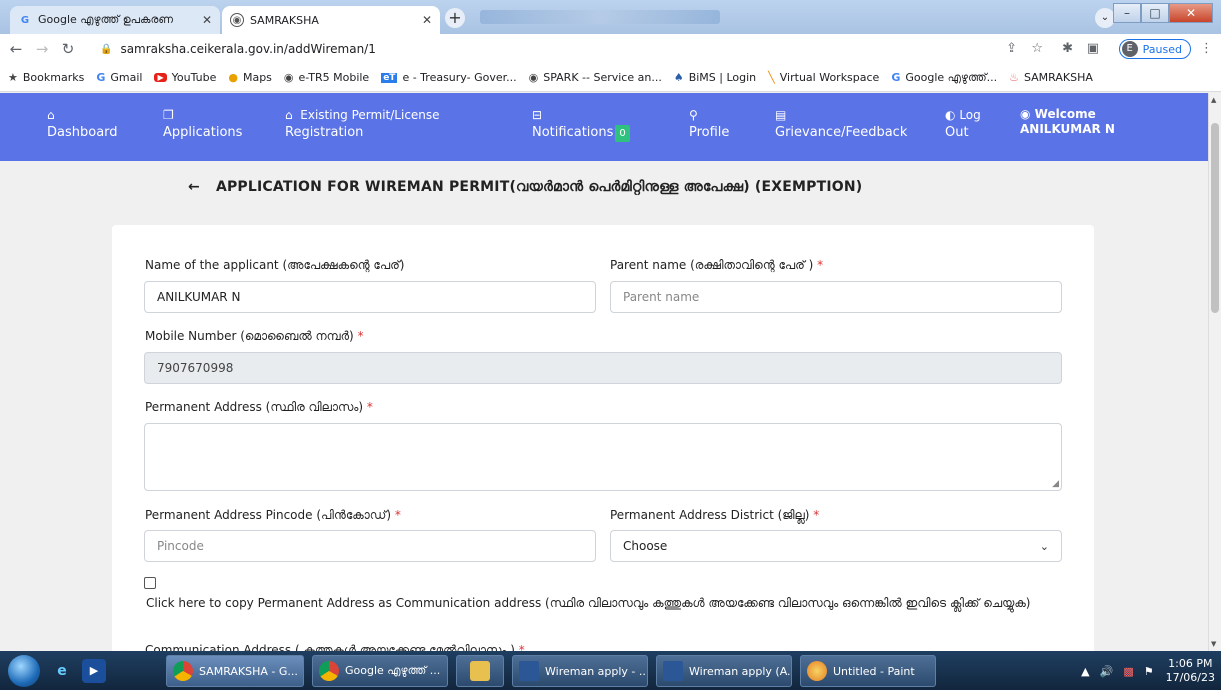 The width and height of the screenshot is (1221, 690). Describe the element at coordinates (841, 124) in the screenshot. I see `nav-grievance: ▤ Grievance/Feedback` at that location.